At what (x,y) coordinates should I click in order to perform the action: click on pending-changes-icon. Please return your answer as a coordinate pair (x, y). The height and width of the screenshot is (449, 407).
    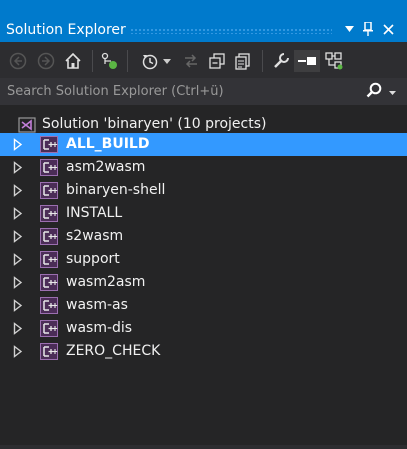
    Looking at the image, I should click on (109, 61).